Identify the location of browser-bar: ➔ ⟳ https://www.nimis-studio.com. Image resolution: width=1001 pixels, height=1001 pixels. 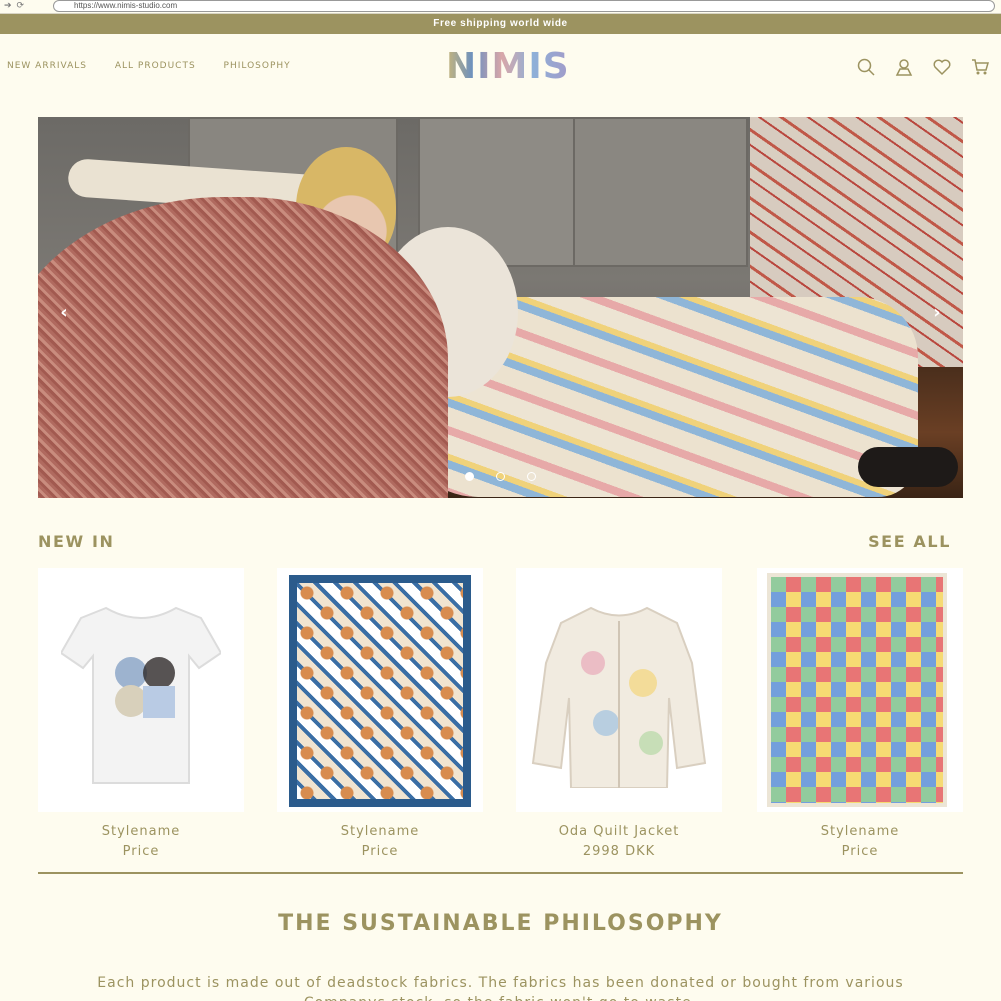
(500, 7).